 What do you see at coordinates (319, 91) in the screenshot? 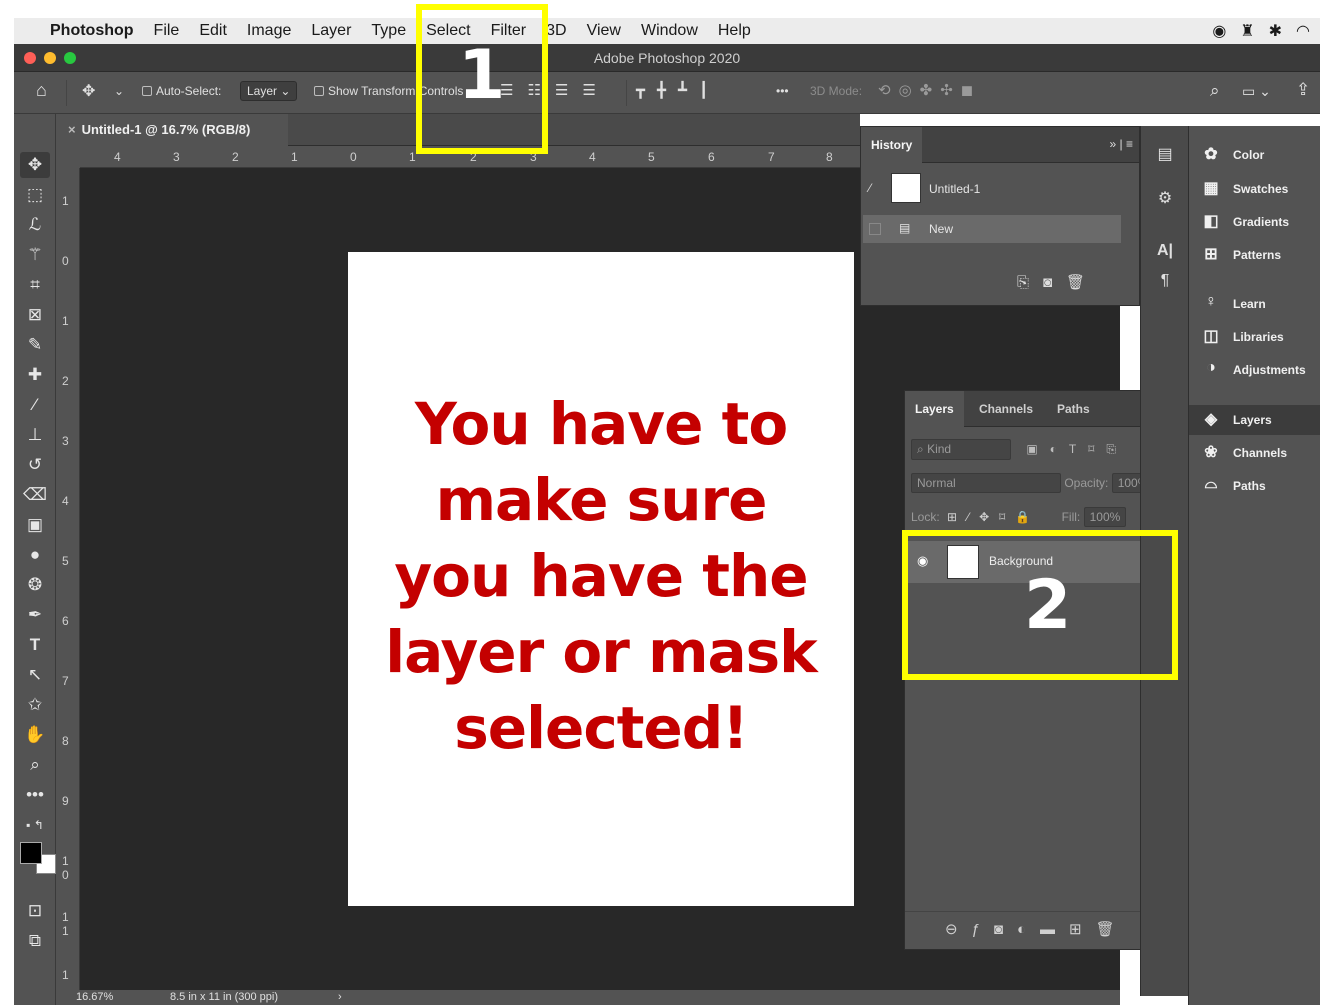
I see `show-transform-checkbox` at bounding box center [319, 91].